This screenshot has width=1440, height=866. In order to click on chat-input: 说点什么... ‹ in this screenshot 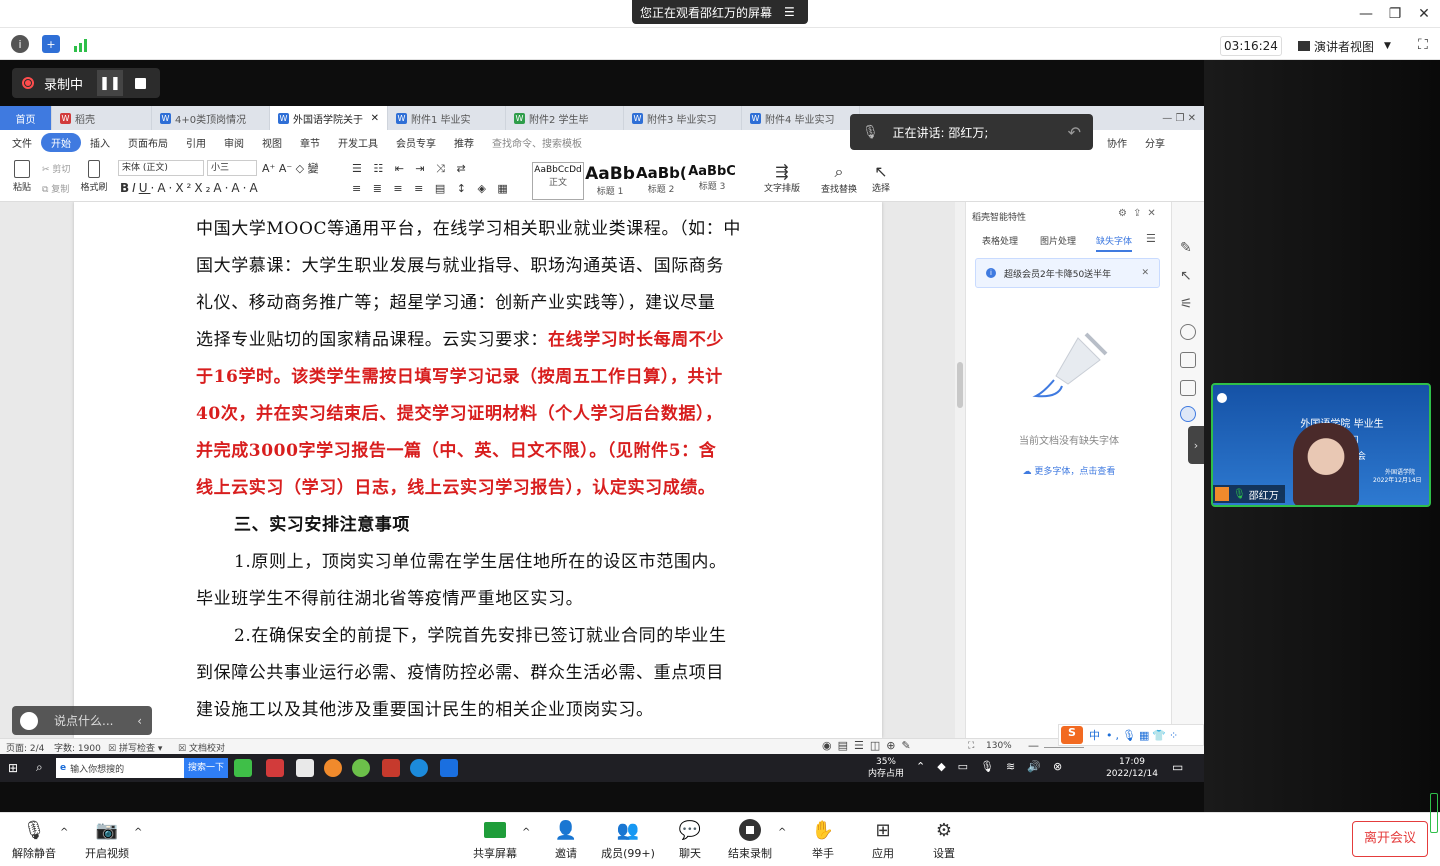, I will do `click(82, 720)`.